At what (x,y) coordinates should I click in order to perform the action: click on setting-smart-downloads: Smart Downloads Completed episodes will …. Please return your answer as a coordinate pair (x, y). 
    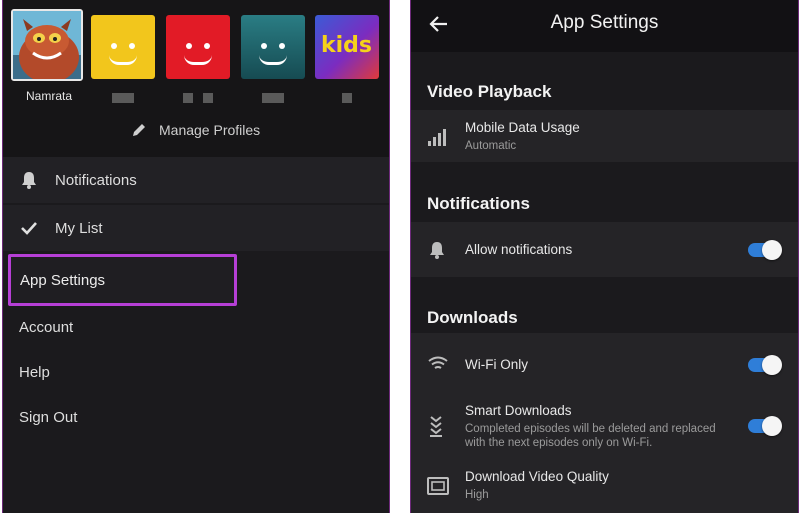
    Looking at the image, I should click on (604, 425).